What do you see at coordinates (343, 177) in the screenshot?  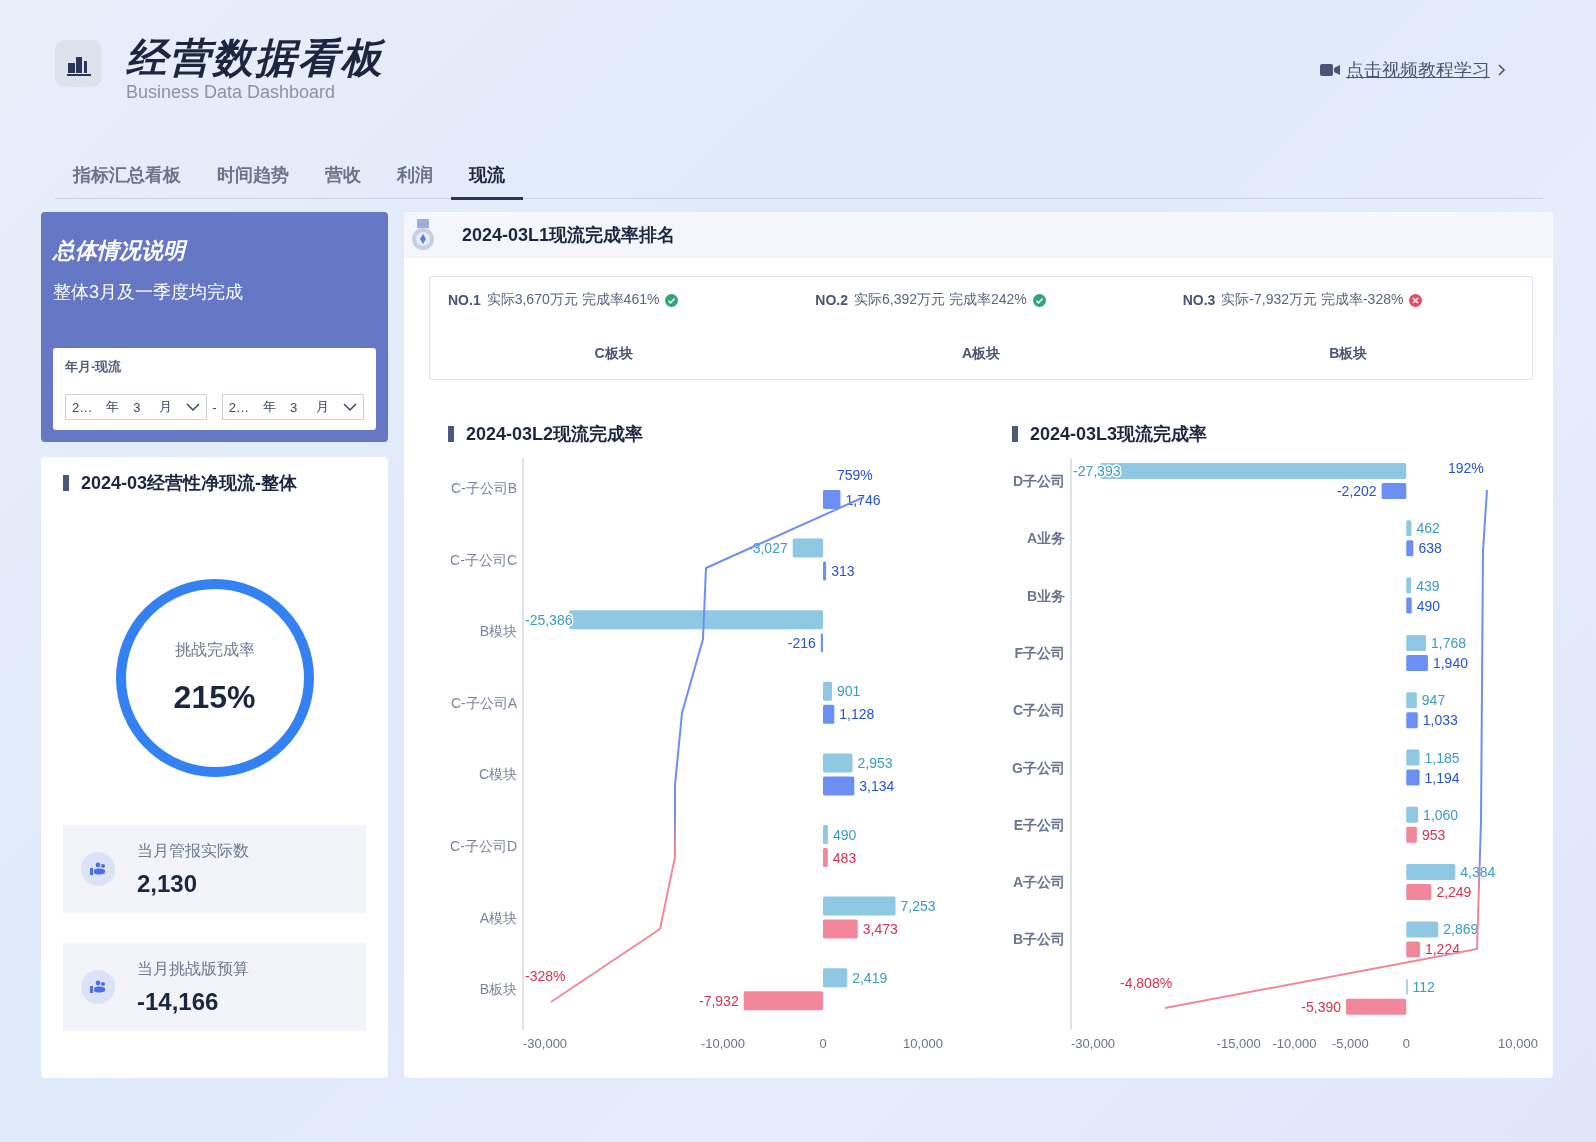 I see `tab: 营收` at bounding box center [343, 177].